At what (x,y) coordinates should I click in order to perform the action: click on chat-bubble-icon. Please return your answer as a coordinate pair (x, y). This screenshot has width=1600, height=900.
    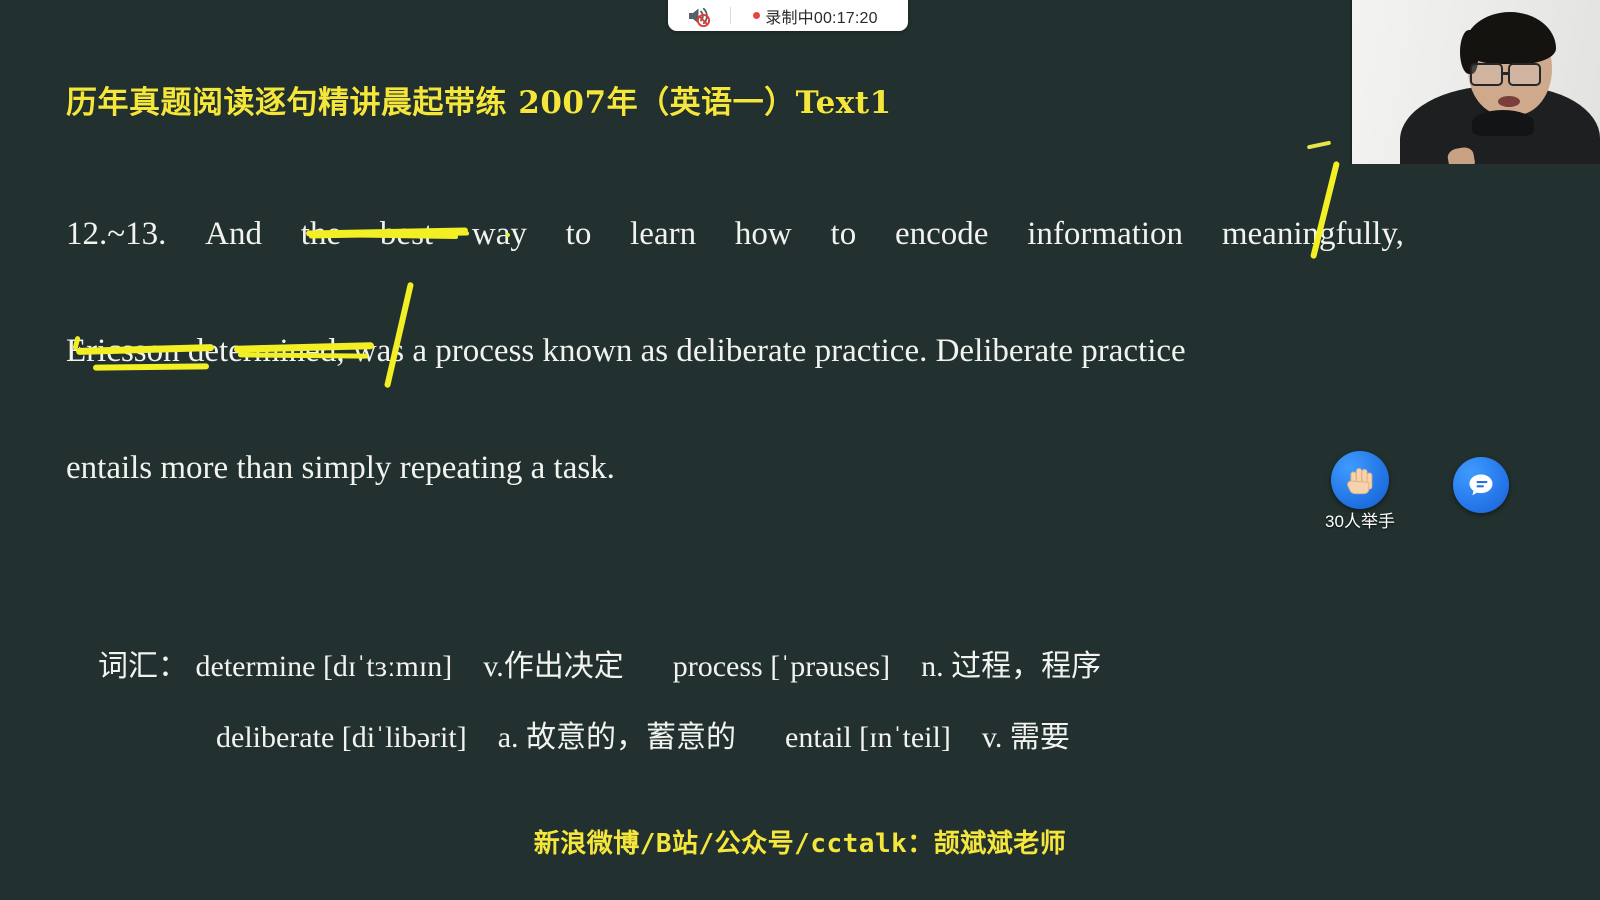
    Looking at the image, I should click on (1481, 485).